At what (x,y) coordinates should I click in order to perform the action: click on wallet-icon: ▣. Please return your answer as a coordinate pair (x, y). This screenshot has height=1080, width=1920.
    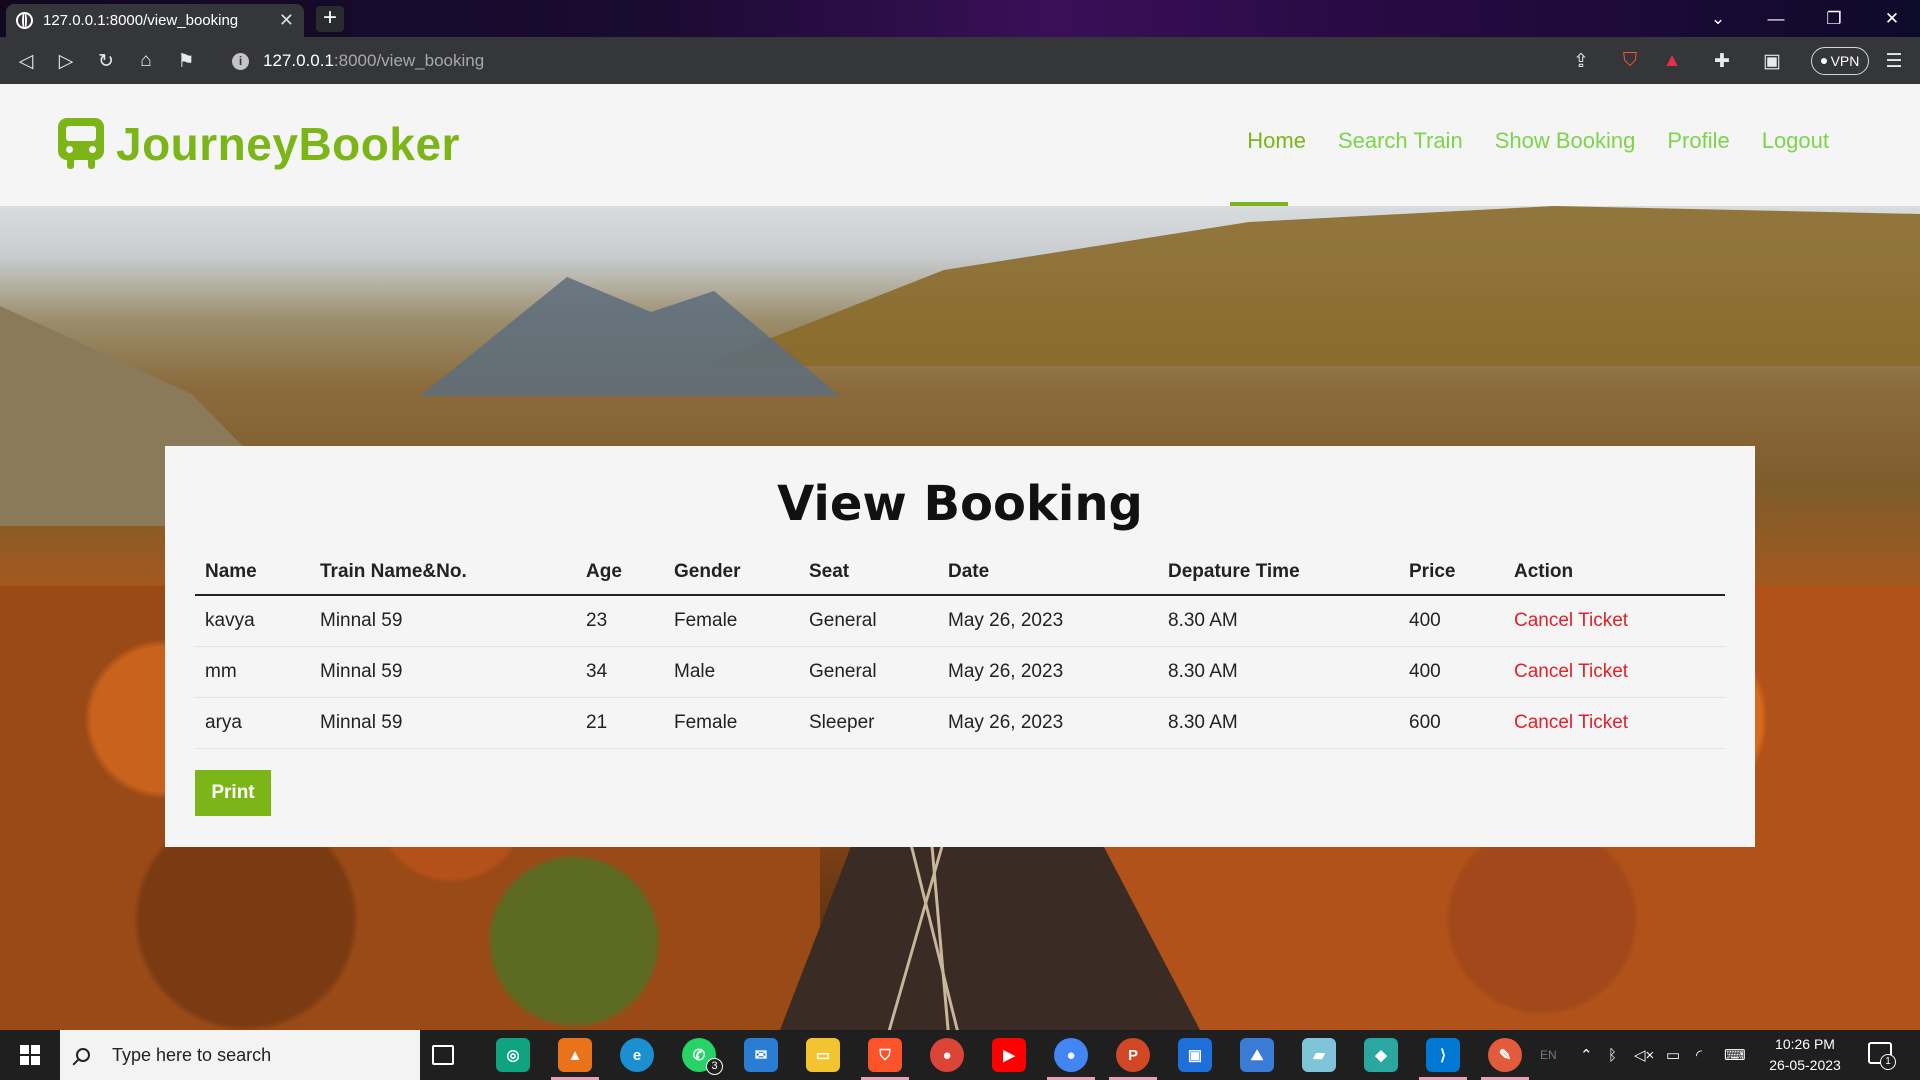
    Looking at the image, I should click on (1772, 61).